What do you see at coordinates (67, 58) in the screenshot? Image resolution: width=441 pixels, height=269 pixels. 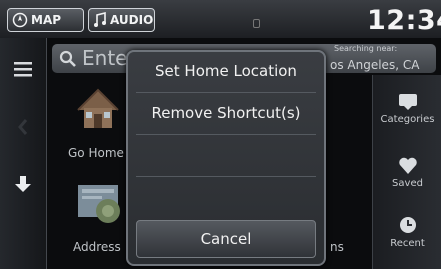 I see `search-icon` at bounding box center [67, 58].